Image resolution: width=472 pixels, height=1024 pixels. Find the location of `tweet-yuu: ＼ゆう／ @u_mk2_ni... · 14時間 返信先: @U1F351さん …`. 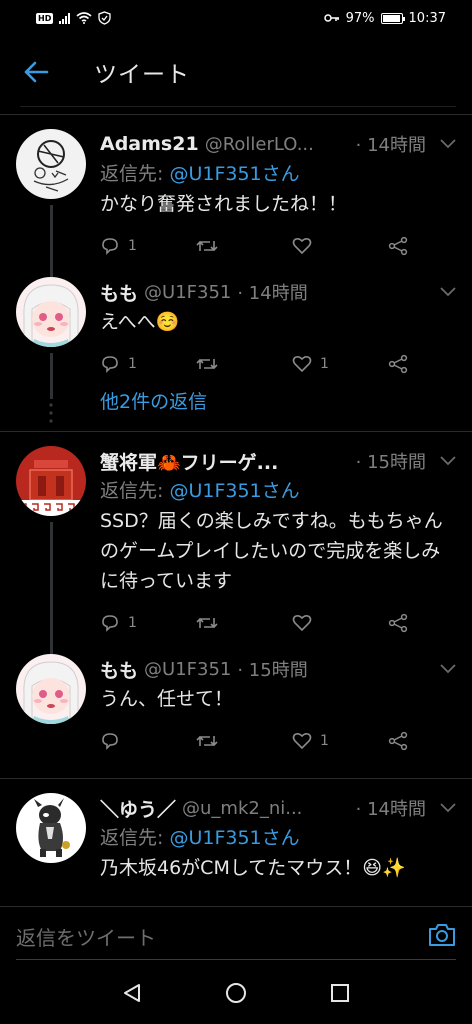

tweet-yuu: ＼ゆう／ @u_mk2_ni... · 14時間 返信先: @U1F351さん … is located at coordinates (236, 838).